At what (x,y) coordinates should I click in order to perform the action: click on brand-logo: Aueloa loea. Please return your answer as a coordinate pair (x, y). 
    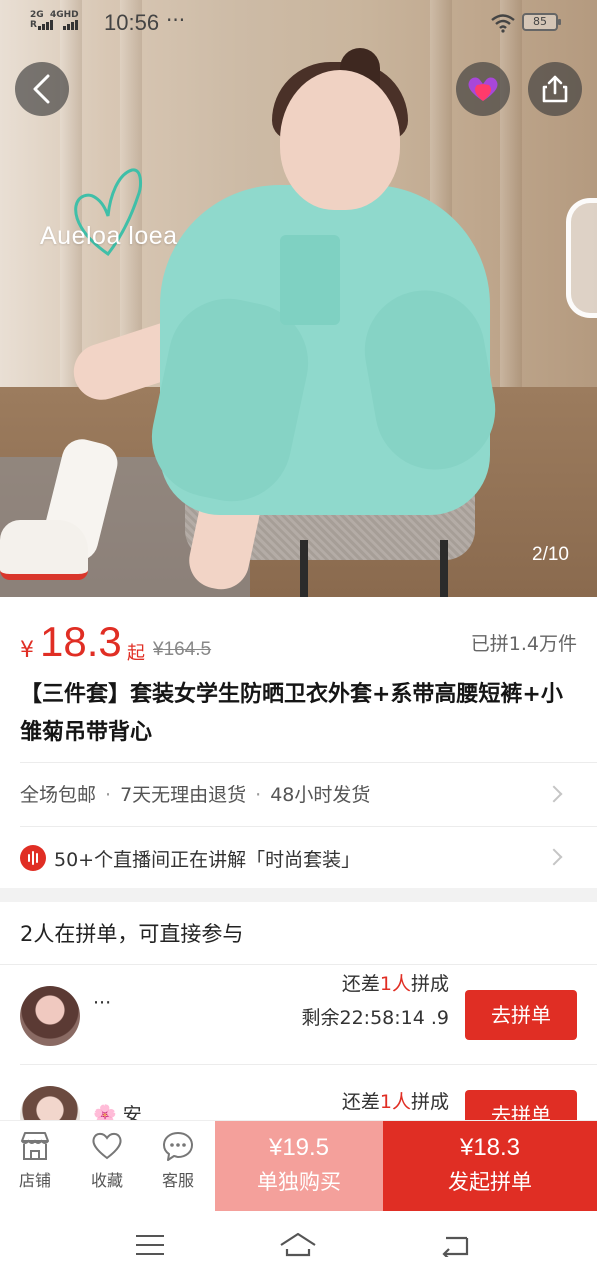
    Looking at the image, I should click on (109, 236).